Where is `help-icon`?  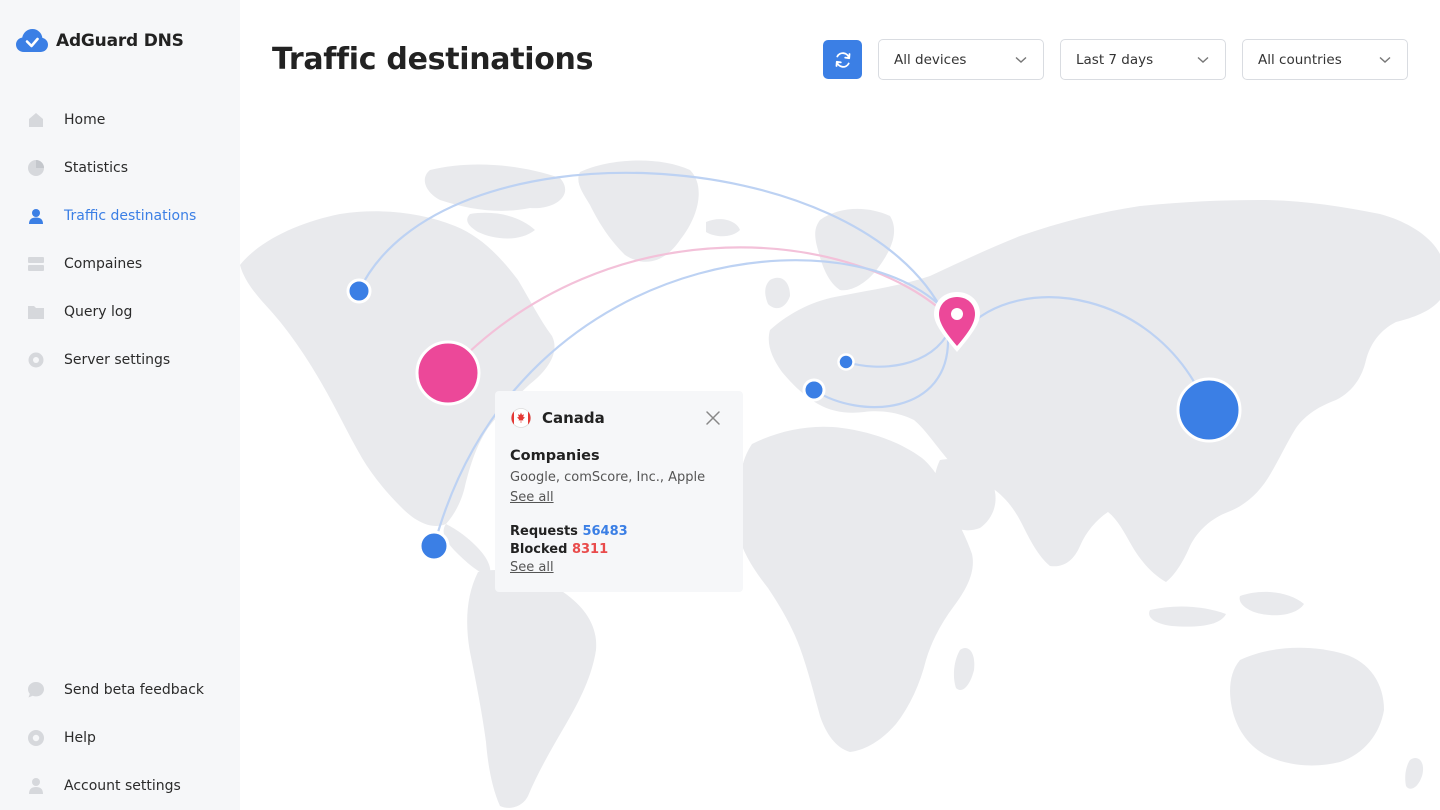 help-icon is located at coordinates (36, 738).